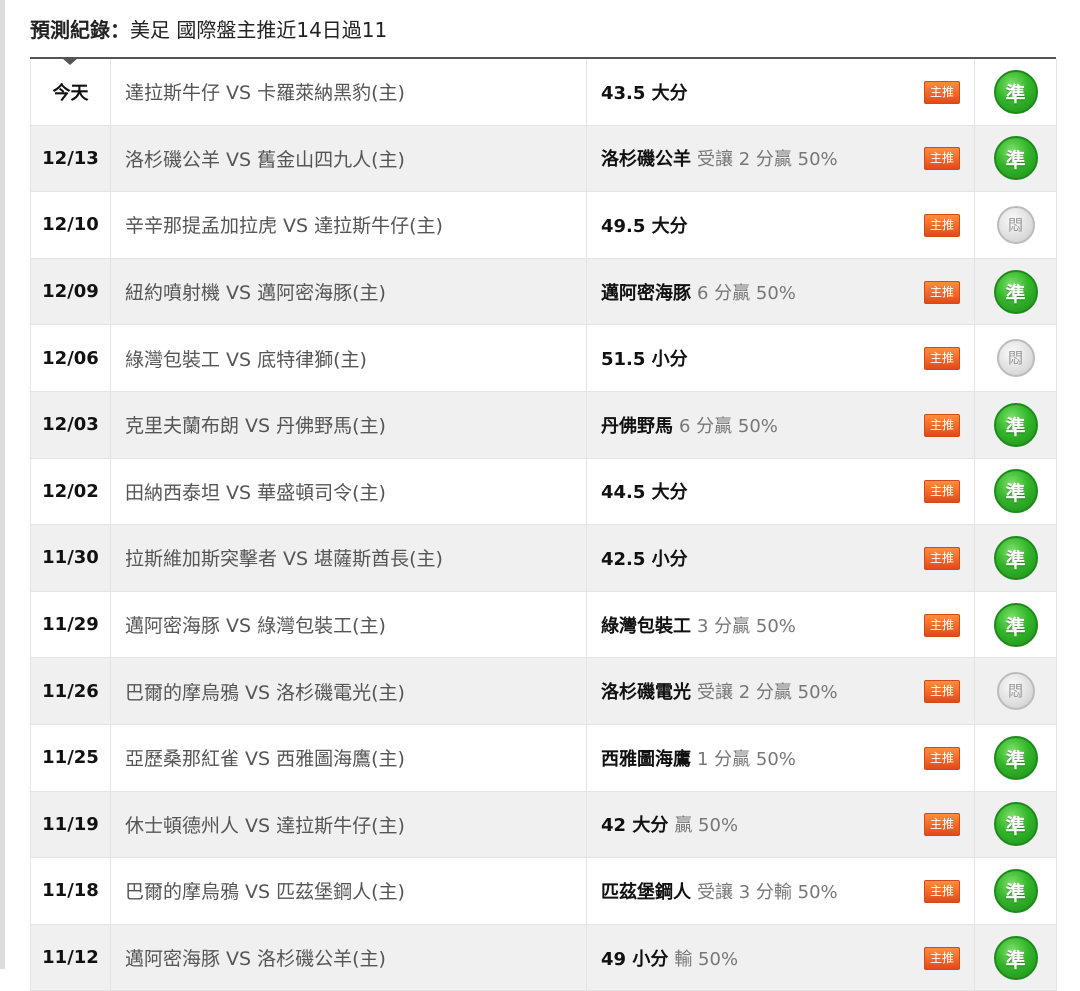 Image resolution: width=1080 pixels, height=991 pixels. Describe the element at coordinates (70, 292) in the screenshot. I see `record-date: 12/09` at that location.